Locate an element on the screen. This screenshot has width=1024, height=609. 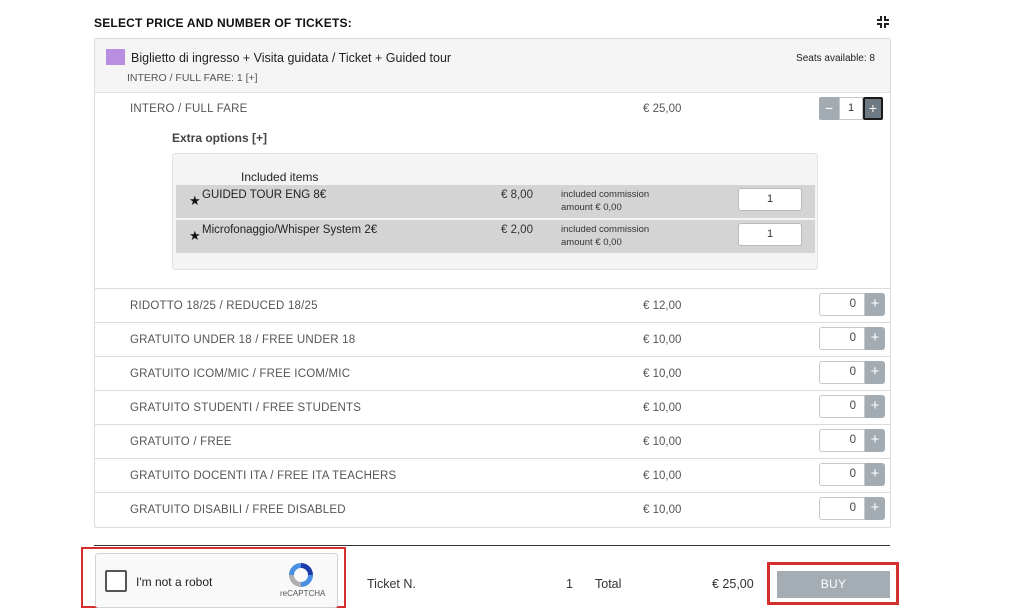
total-label: Total is located at coordinates (608, 584).